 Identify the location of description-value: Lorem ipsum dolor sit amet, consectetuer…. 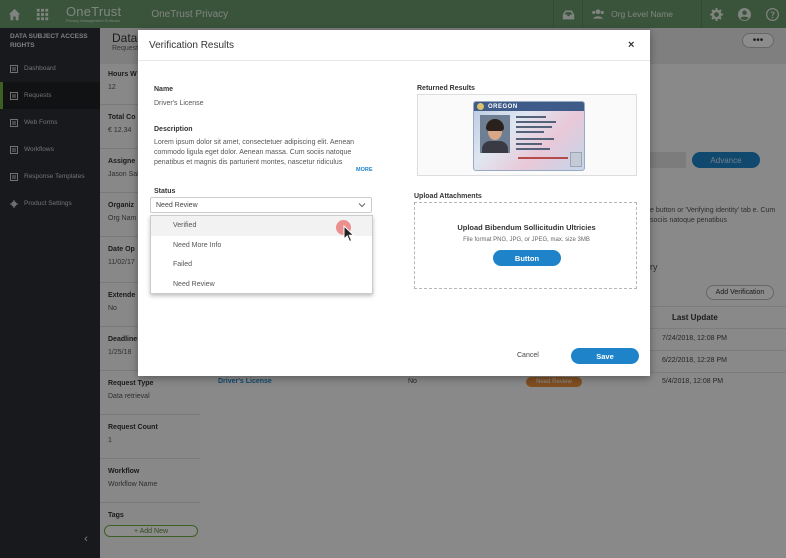
(254, 152).